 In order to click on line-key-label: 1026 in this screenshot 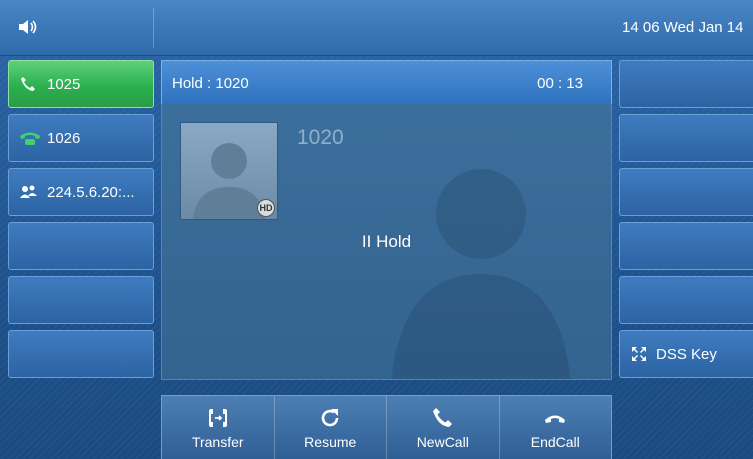, I will do `click(64, 138)`.